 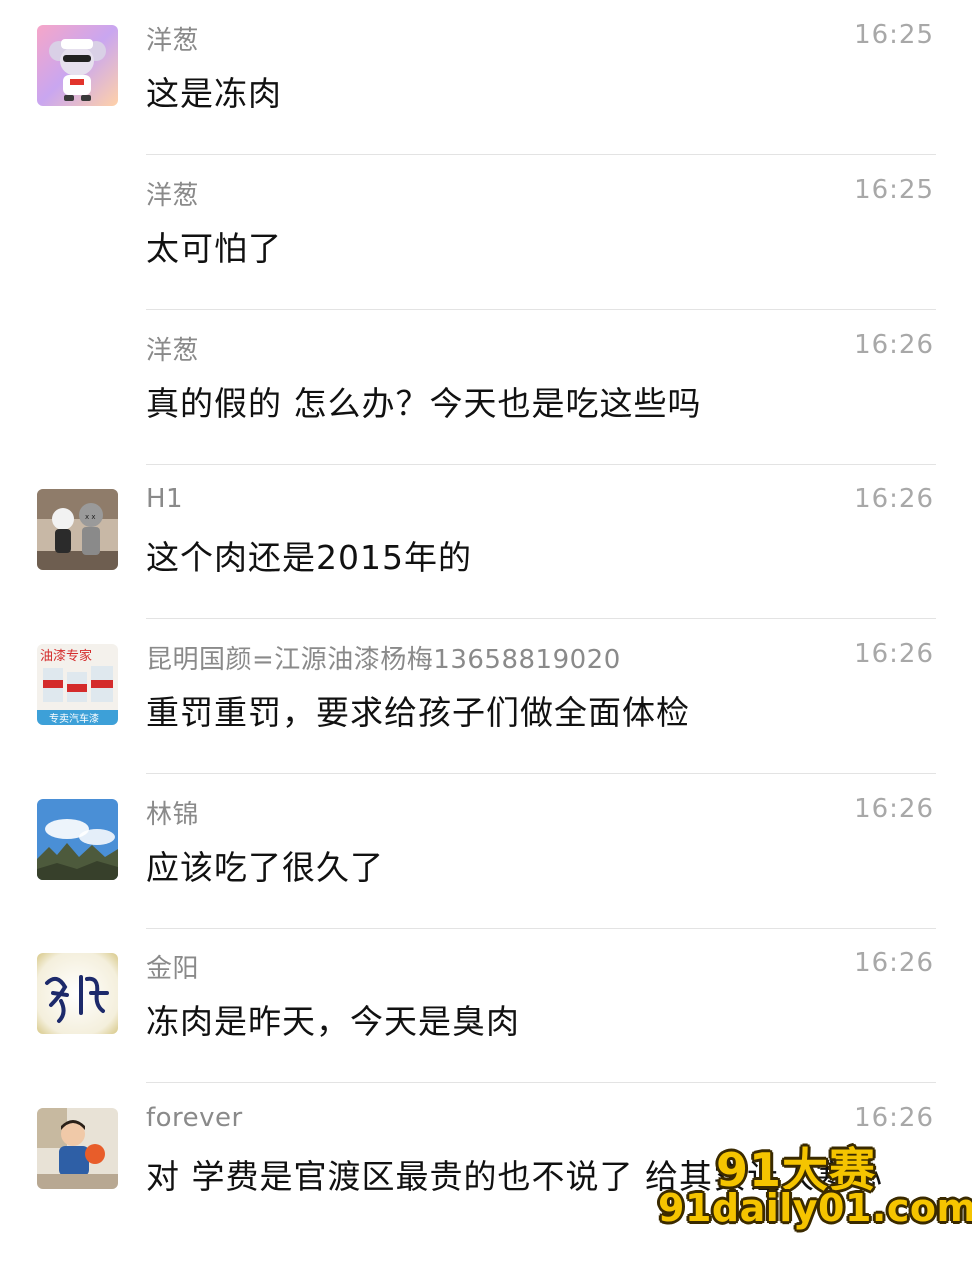 What do you see at coordinates (265, 867) in the screenshot?
I see `message-text: 应该吃了很久了` at bounding box center [265, 867].